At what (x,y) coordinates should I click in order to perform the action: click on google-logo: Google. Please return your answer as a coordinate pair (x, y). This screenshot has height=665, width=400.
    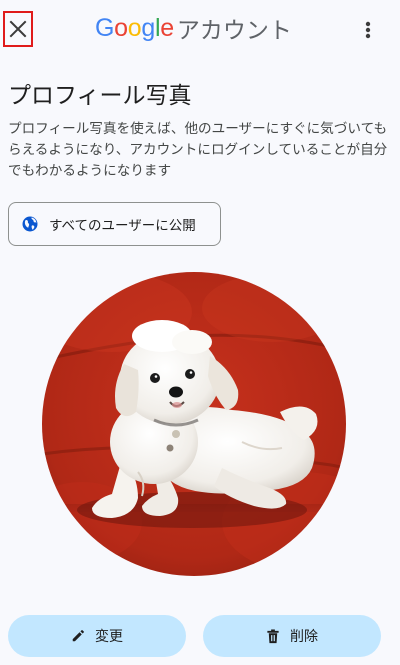
    Looking at the image, I should click on (134, 28).